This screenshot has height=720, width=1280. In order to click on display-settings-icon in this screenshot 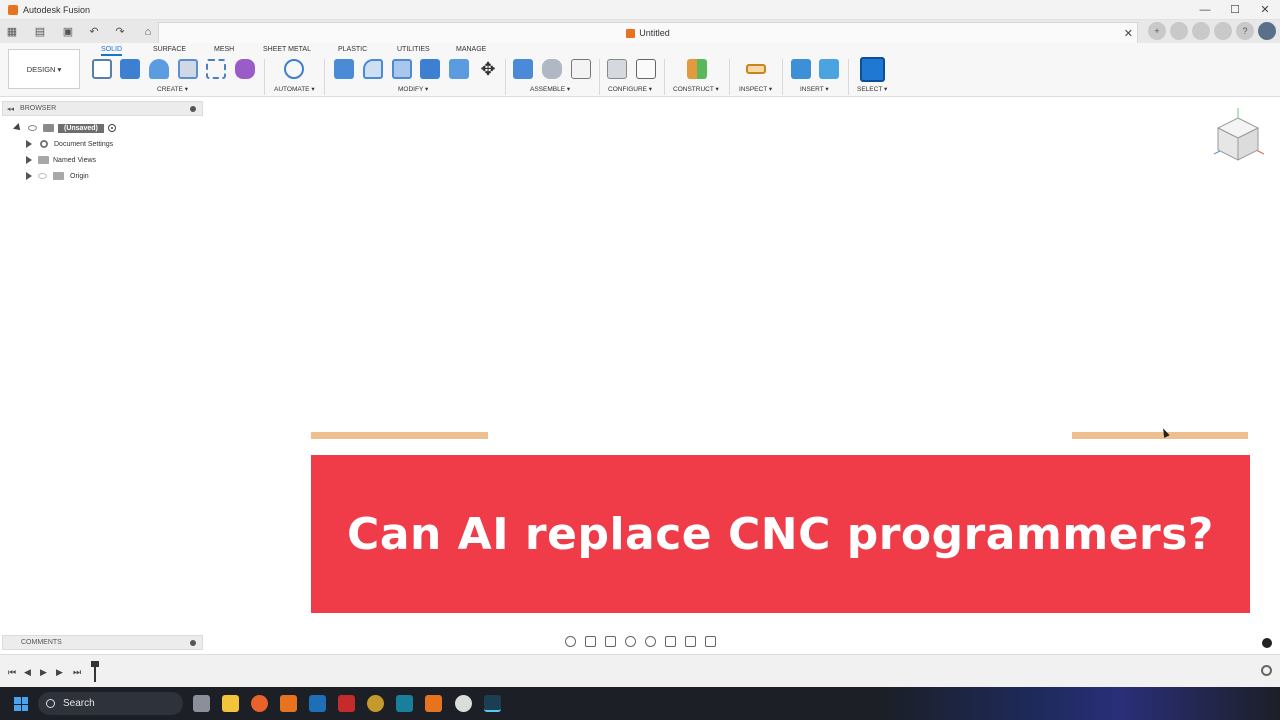, I will do `click(670, 641)`.